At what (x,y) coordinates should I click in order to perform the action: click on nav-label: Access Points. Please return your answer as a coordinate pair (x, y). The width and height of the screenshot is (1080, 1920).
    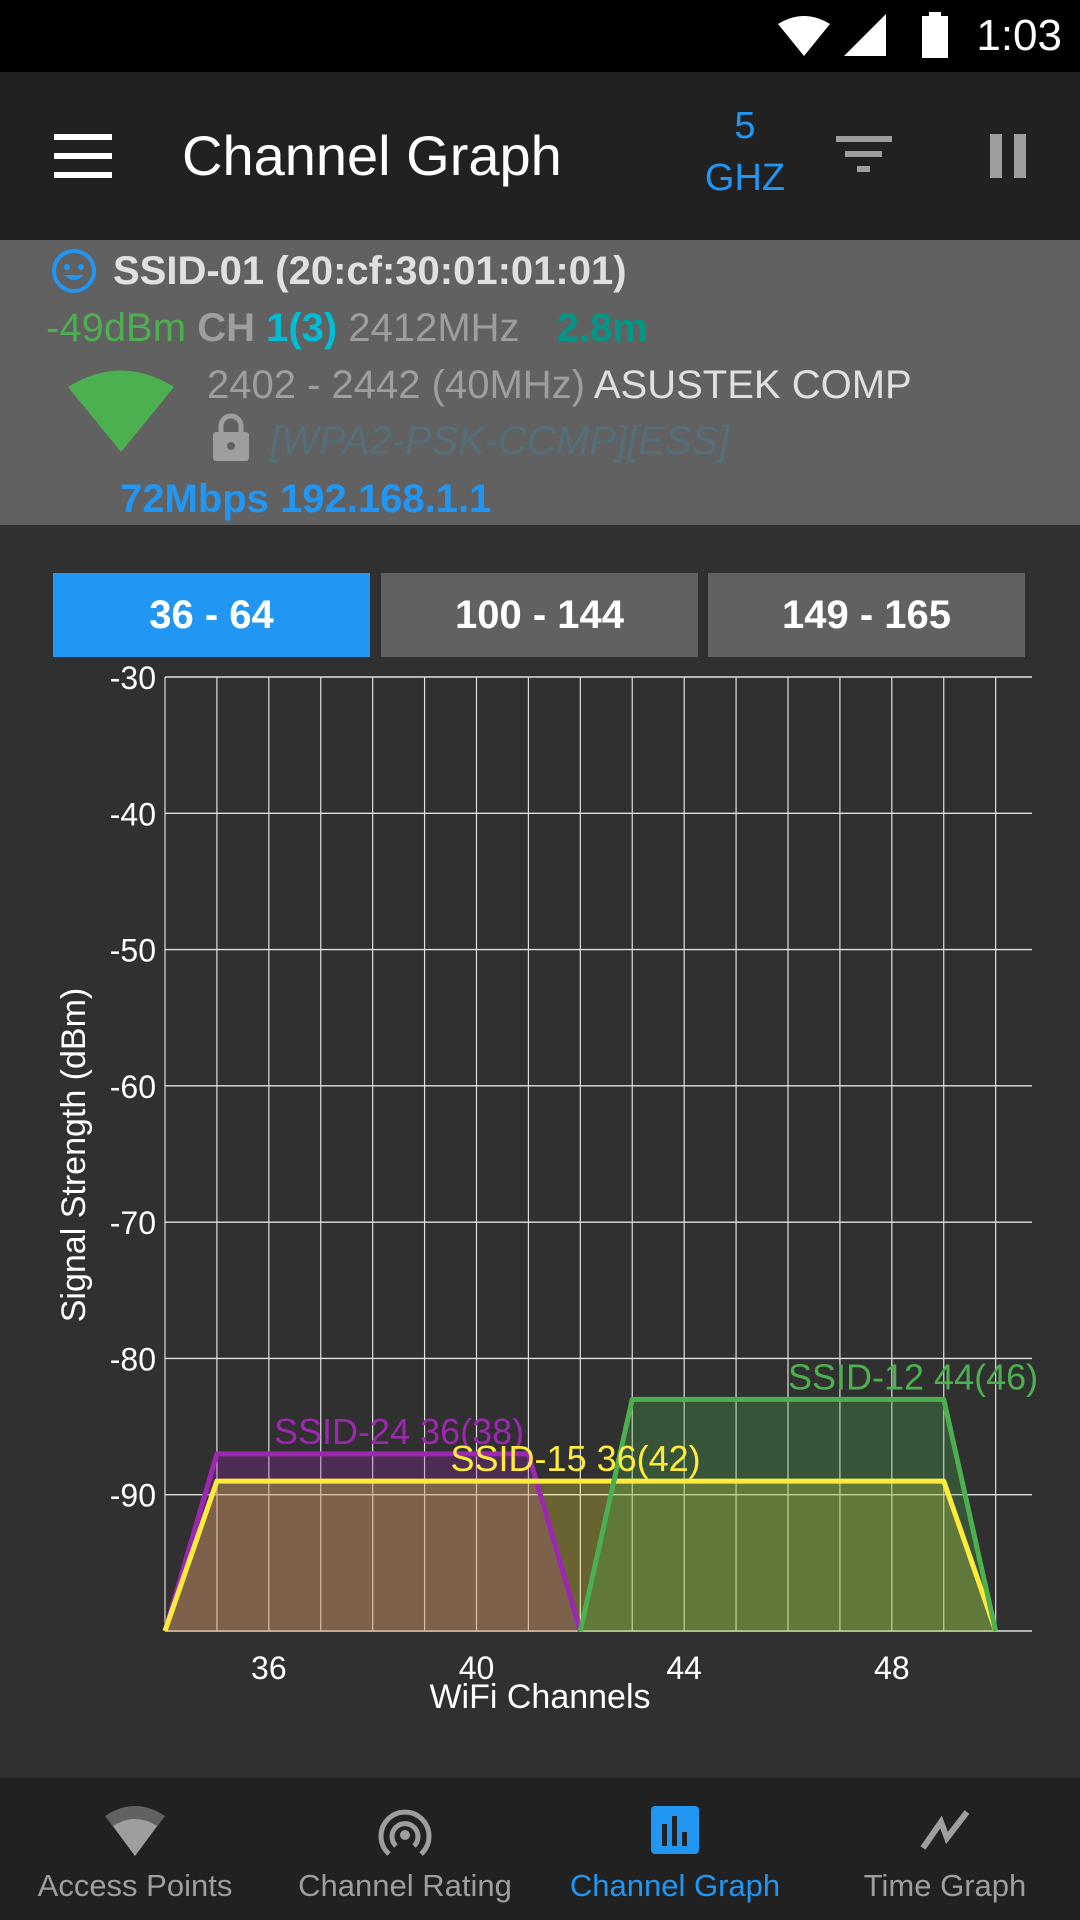
    Looking at the image, I should click on (135, 1885).